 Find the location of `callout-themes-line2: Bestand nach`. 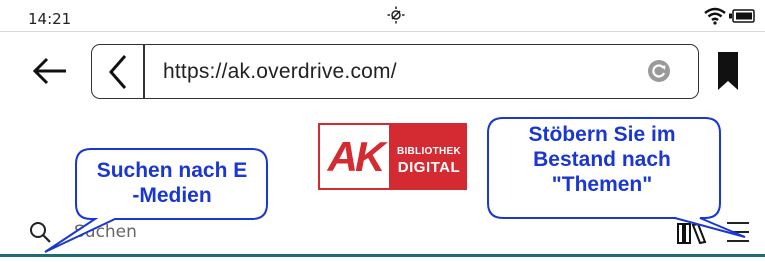

callout-themes-line2: Bestand nach is located at coordinates (602, 159).